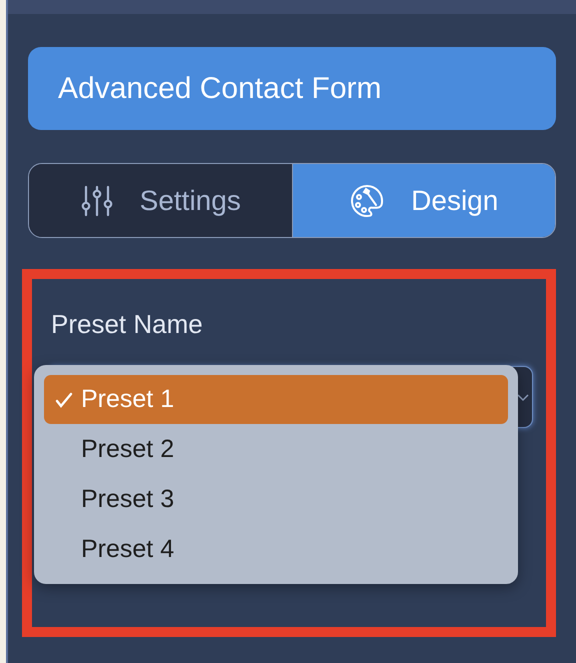 The image size is (576, 663). What do you see at coordinates (292, 88) in the screenshot?
I see `form-title-bar: Advanced Contact Form` at bounding box center [292, 88].